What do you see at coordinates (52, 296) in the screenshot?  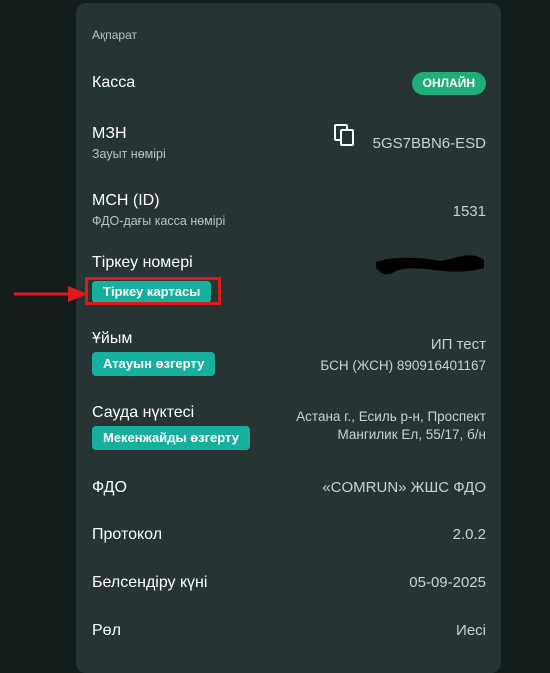 I see `annotation-arrow-icon` at bounding box center [52, 296].